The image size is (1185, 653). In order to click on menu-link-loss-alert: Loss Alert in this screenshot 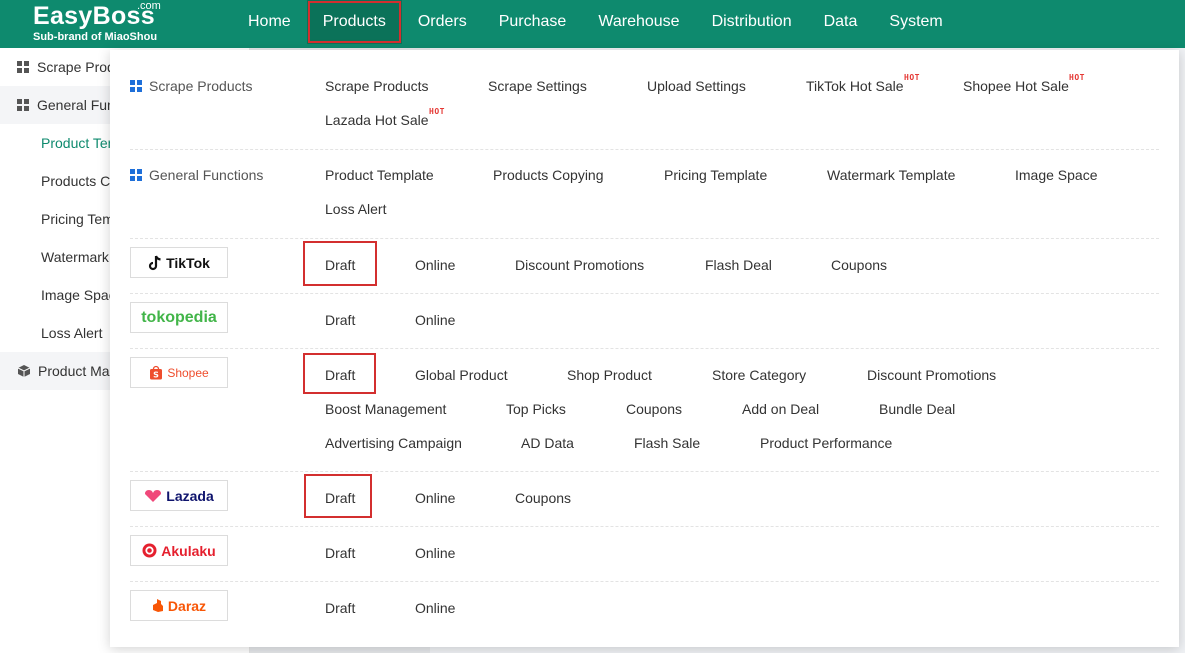, I will do `click(355, 209)`.